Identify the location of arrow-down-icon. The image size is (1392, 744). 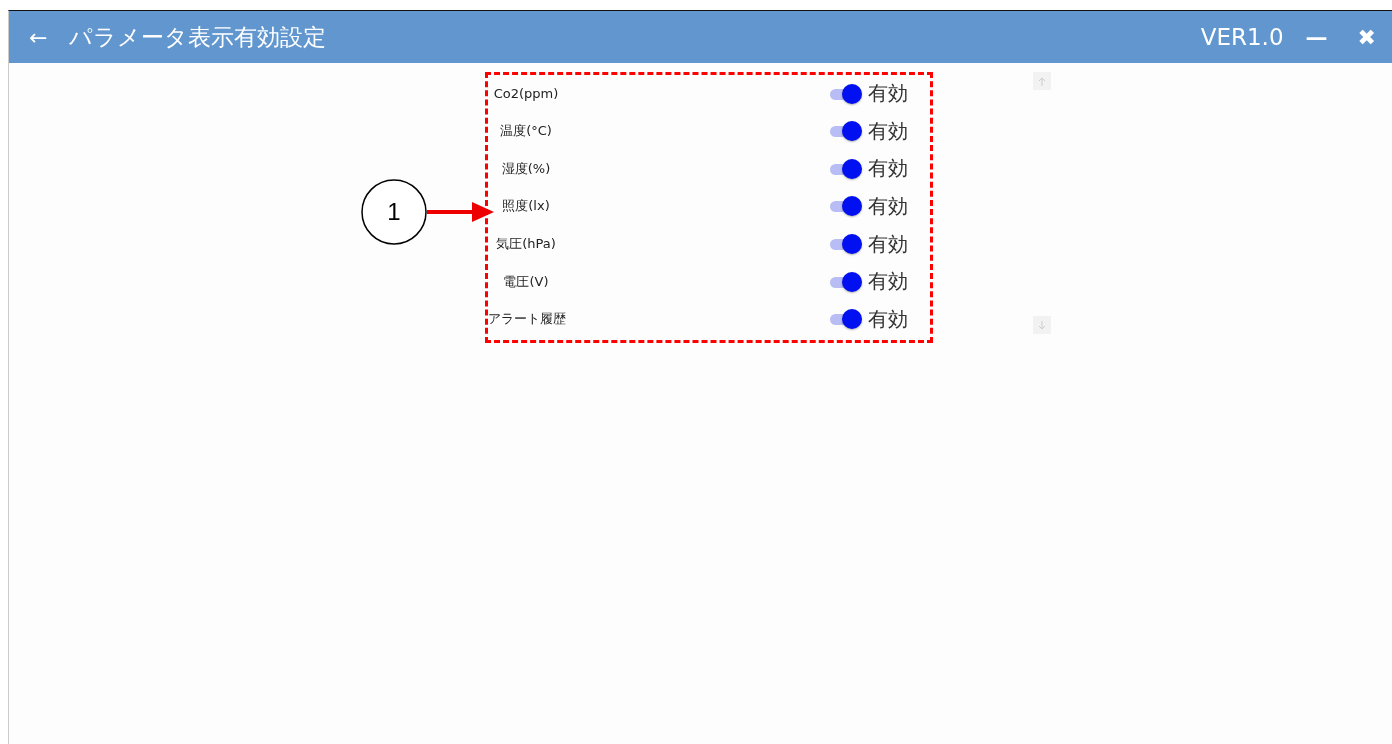
(1042, 325).